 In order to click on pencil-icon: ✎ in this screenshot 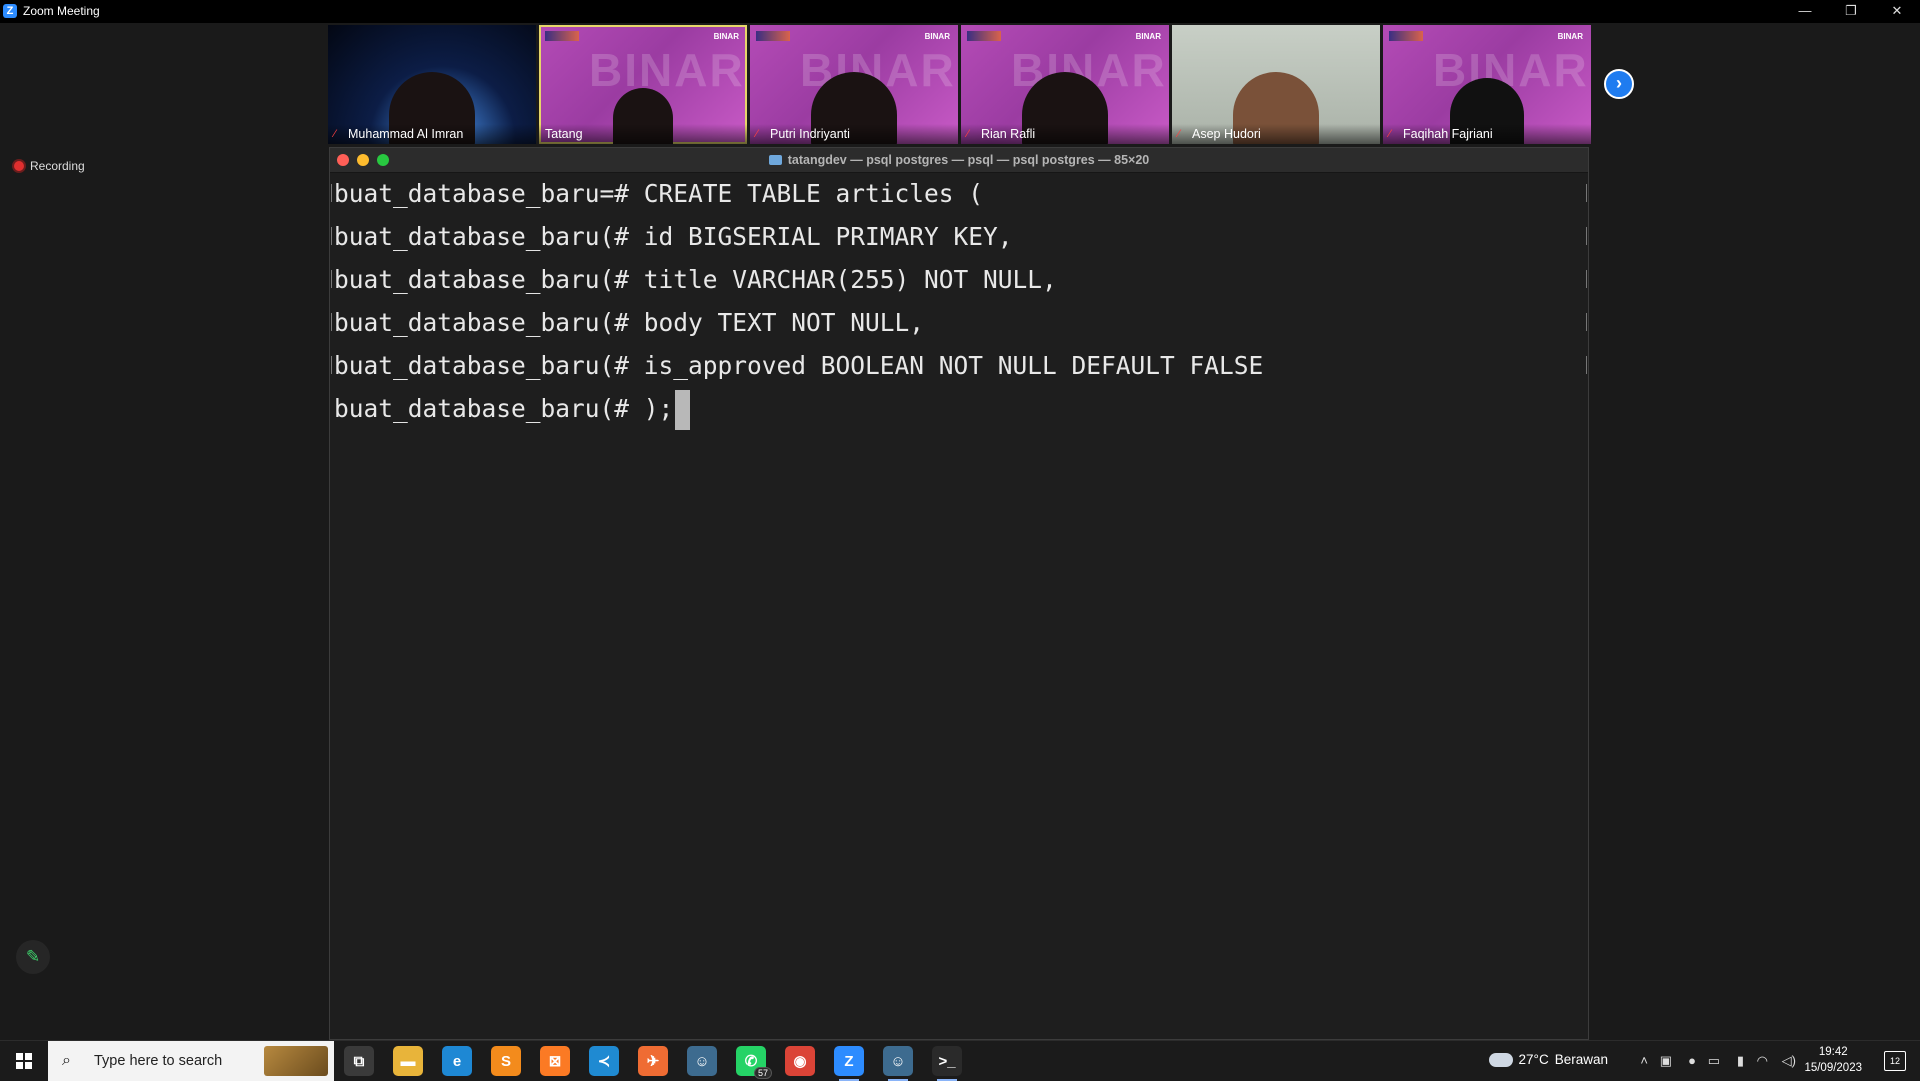, I will do `click(33, 956)`.